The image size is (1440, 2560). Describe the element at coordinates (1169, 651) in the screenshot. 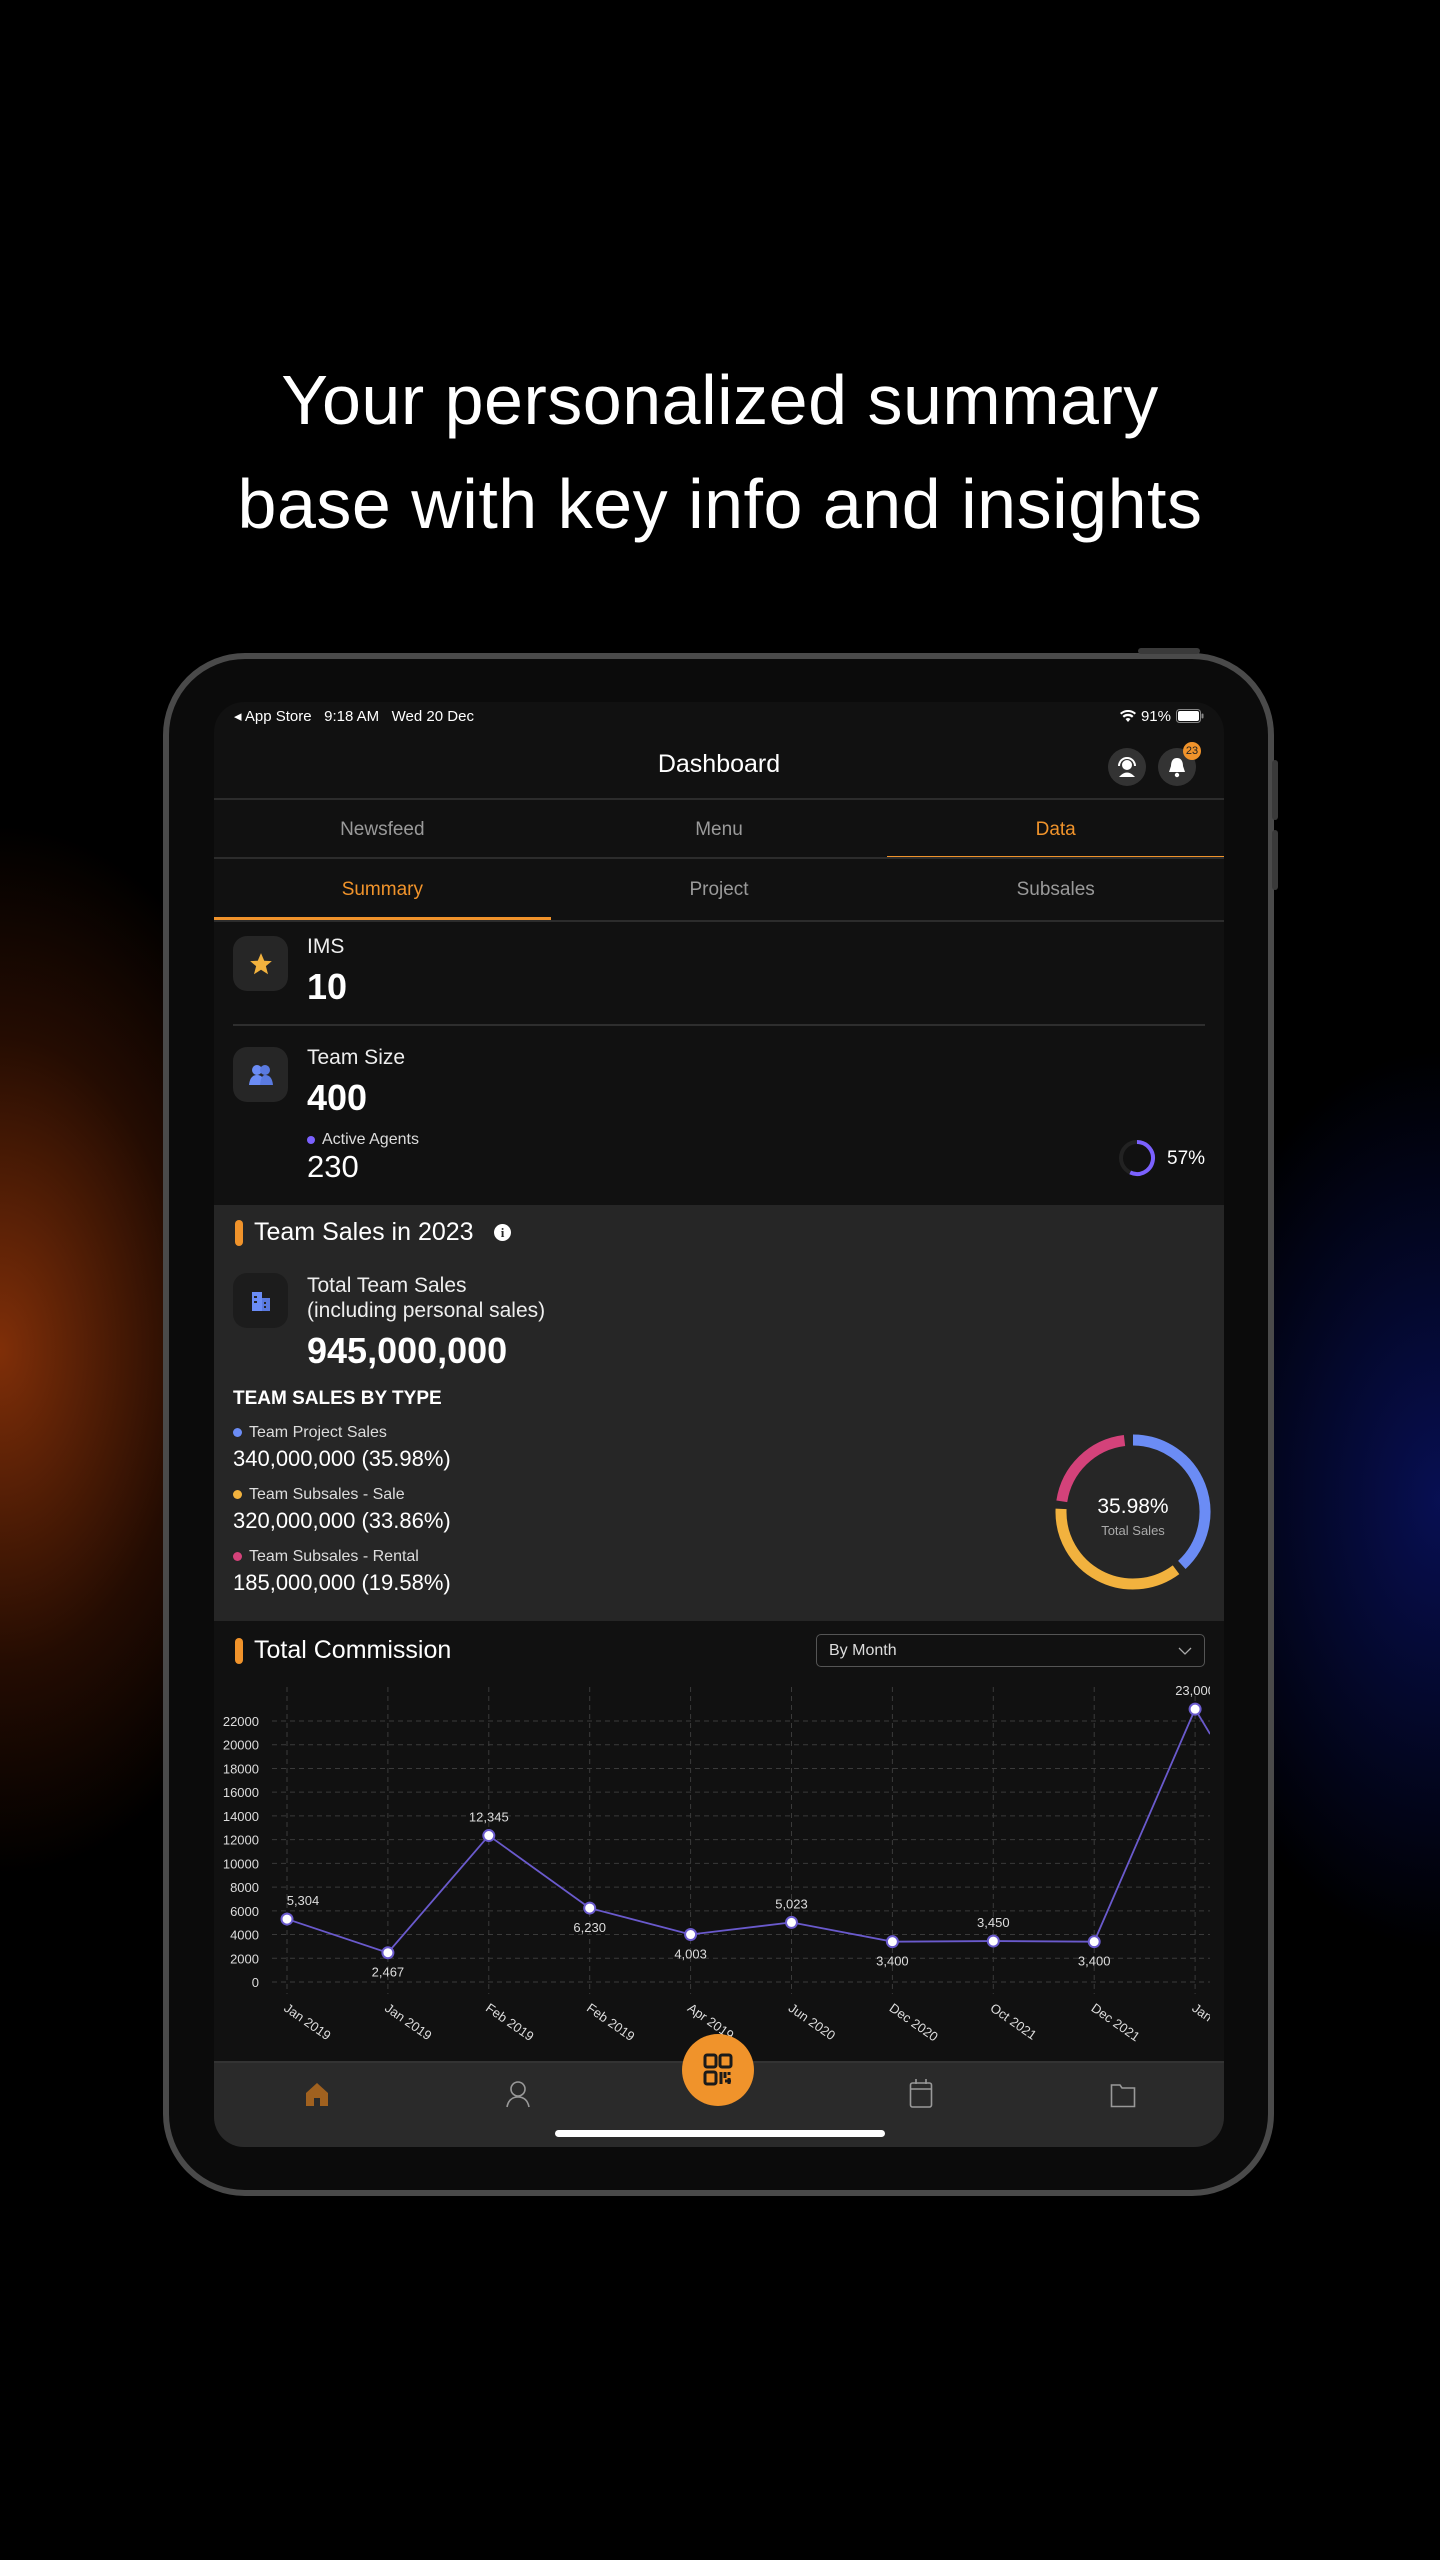

I see `top-button` at that location.